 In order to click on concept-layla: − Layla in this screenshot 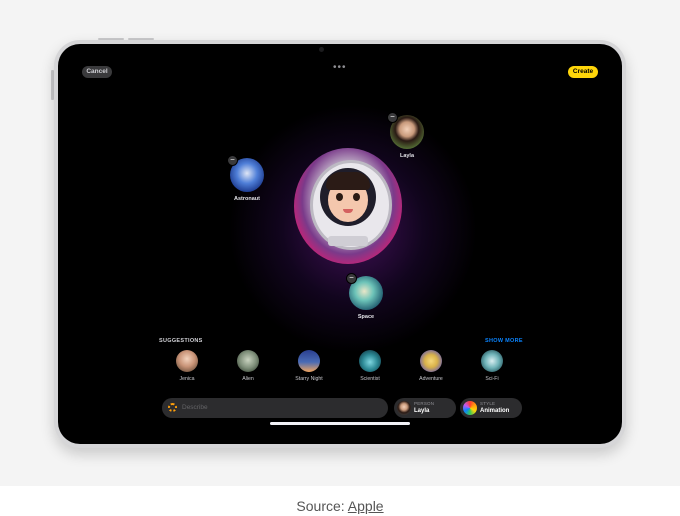, I will do `click(407, 135)`.